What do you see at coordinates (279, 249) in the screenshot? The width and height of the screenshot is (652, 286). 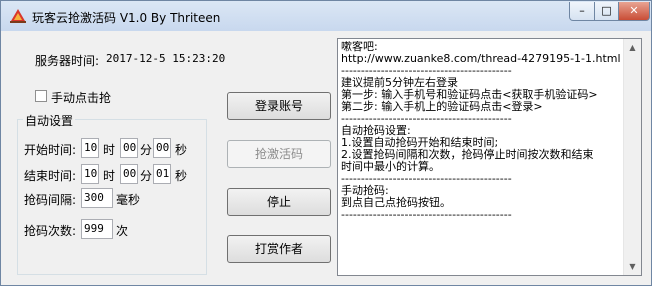 I see `tip-author-button: 打赏作者` at bounding box center [279, 249].